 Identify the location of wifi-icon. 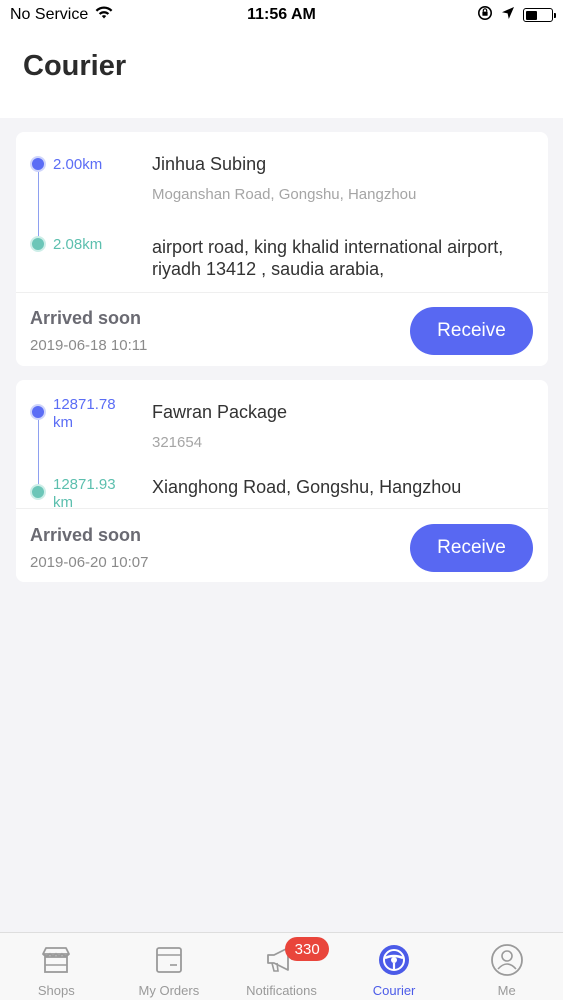
(104, 15).